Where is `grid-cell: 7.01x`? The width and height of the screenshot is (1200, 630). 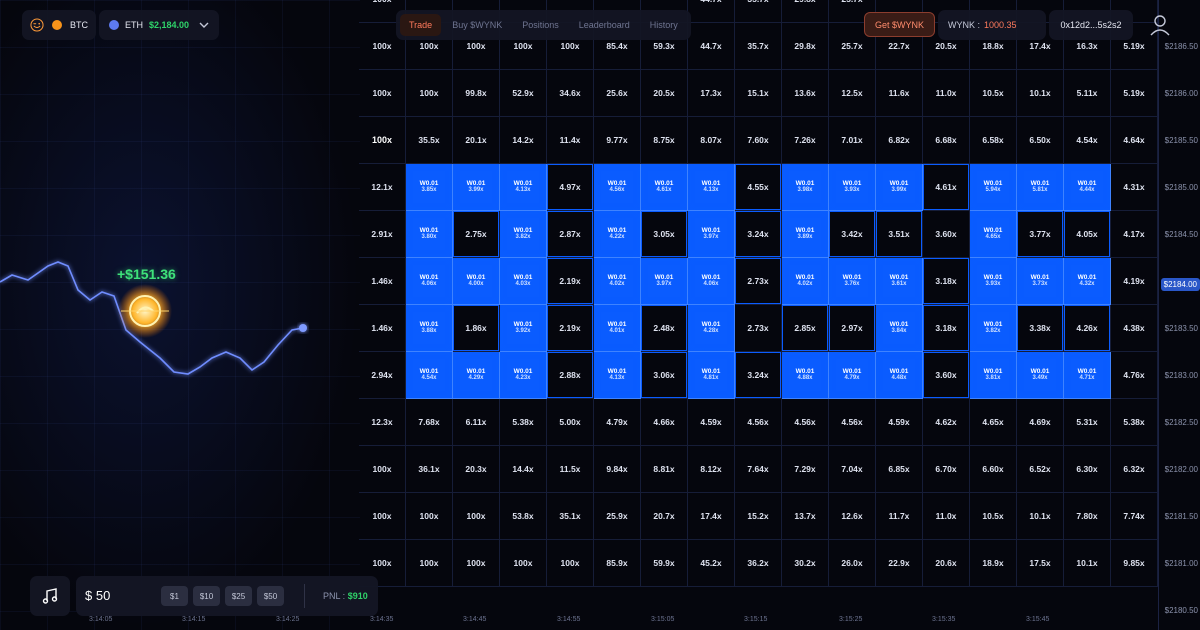 grid-cell: 7.01x is located at coordinates (852, 140).